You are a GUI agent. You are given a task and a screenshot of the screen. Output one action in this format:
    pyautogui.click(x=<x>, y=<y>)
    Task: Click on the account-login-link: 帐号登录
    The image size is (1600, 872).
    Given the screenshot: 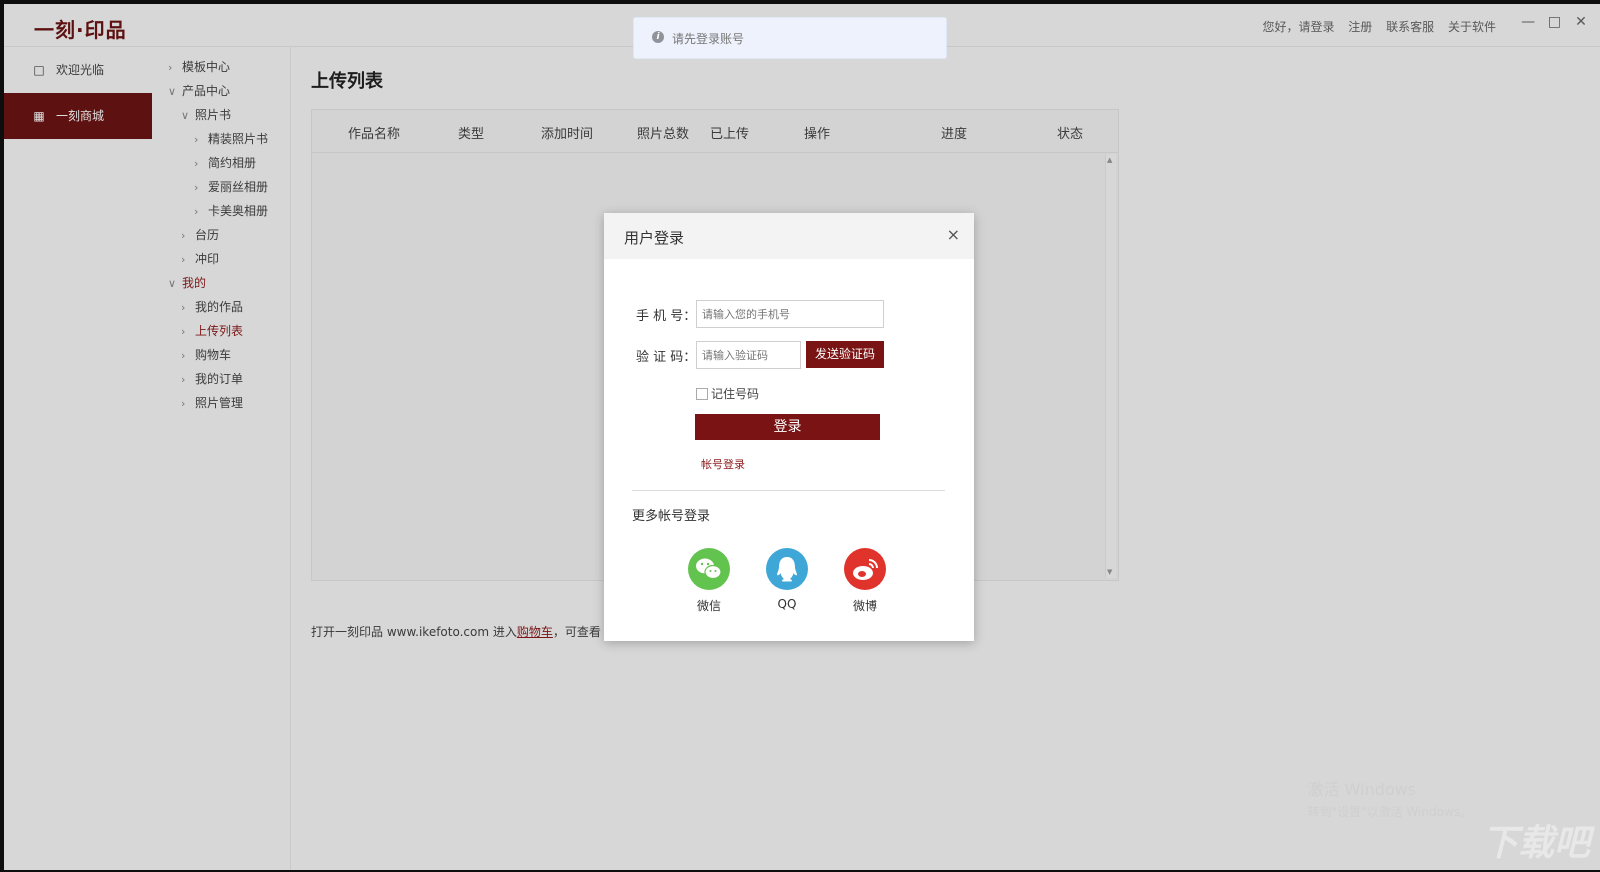 What is the action you would take?
    pyautogui.click(x=723, y=464)
    